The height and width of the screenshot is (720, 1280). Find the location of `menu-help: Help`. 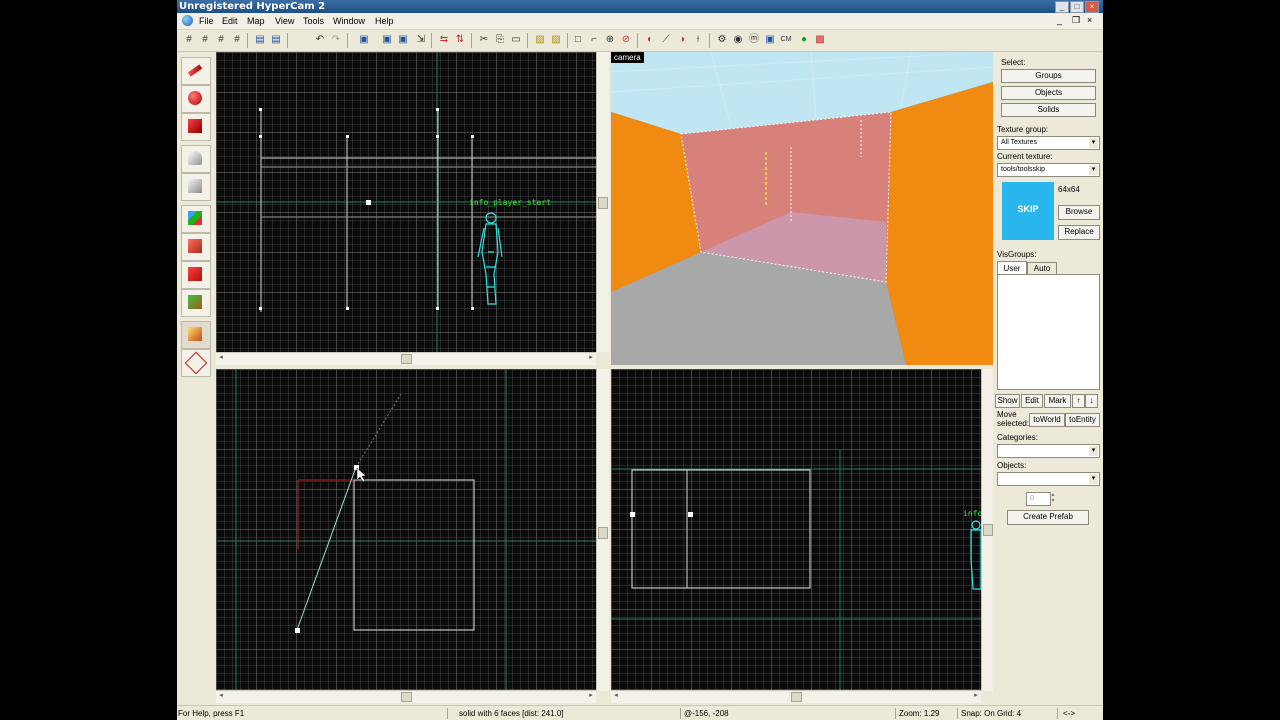

menu-help: Help is located at coordinates (384, 21).